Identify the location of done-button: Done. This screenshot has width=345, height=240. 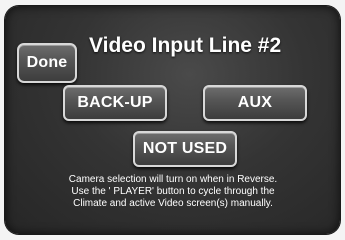
(47, 63).